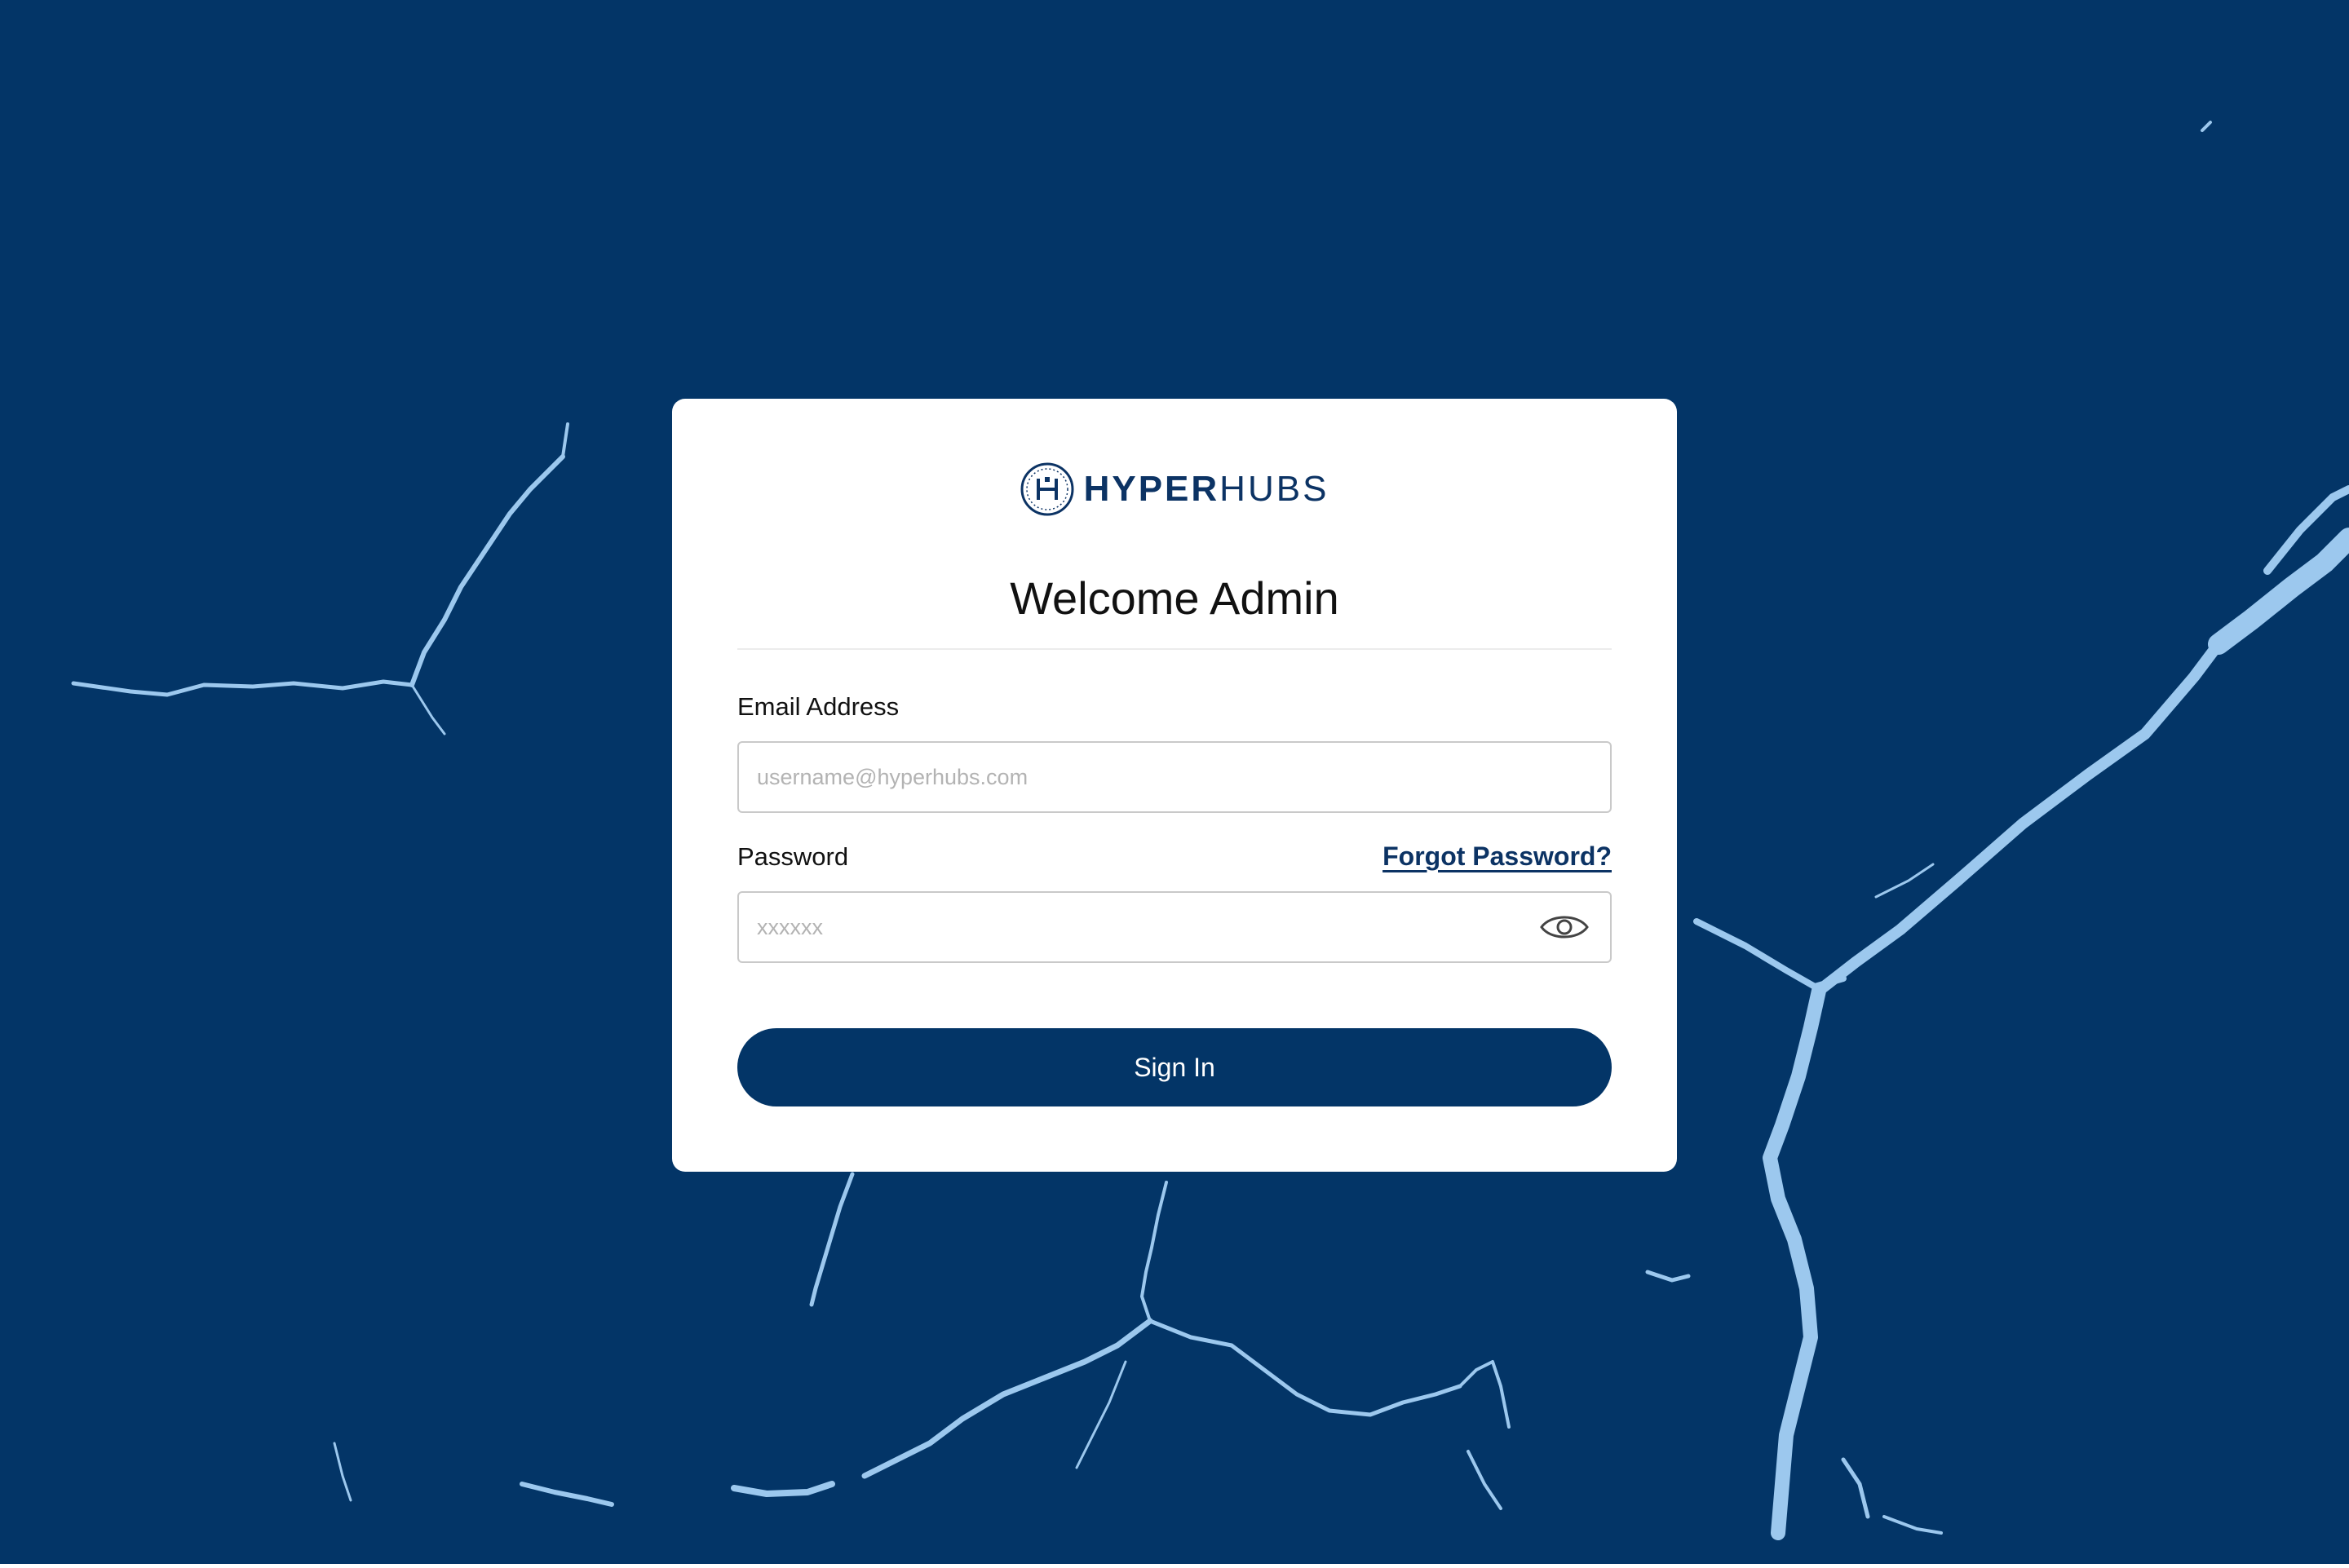  I want to click on eye-icon, so click(1564, 927).